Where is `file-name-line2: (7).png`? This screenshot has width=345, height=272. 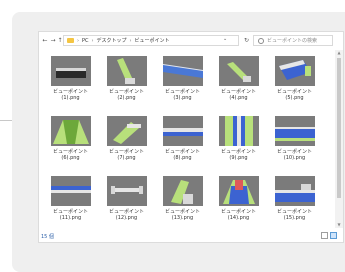 file-name-line2: (7).png is located at coordinates (126, 158).